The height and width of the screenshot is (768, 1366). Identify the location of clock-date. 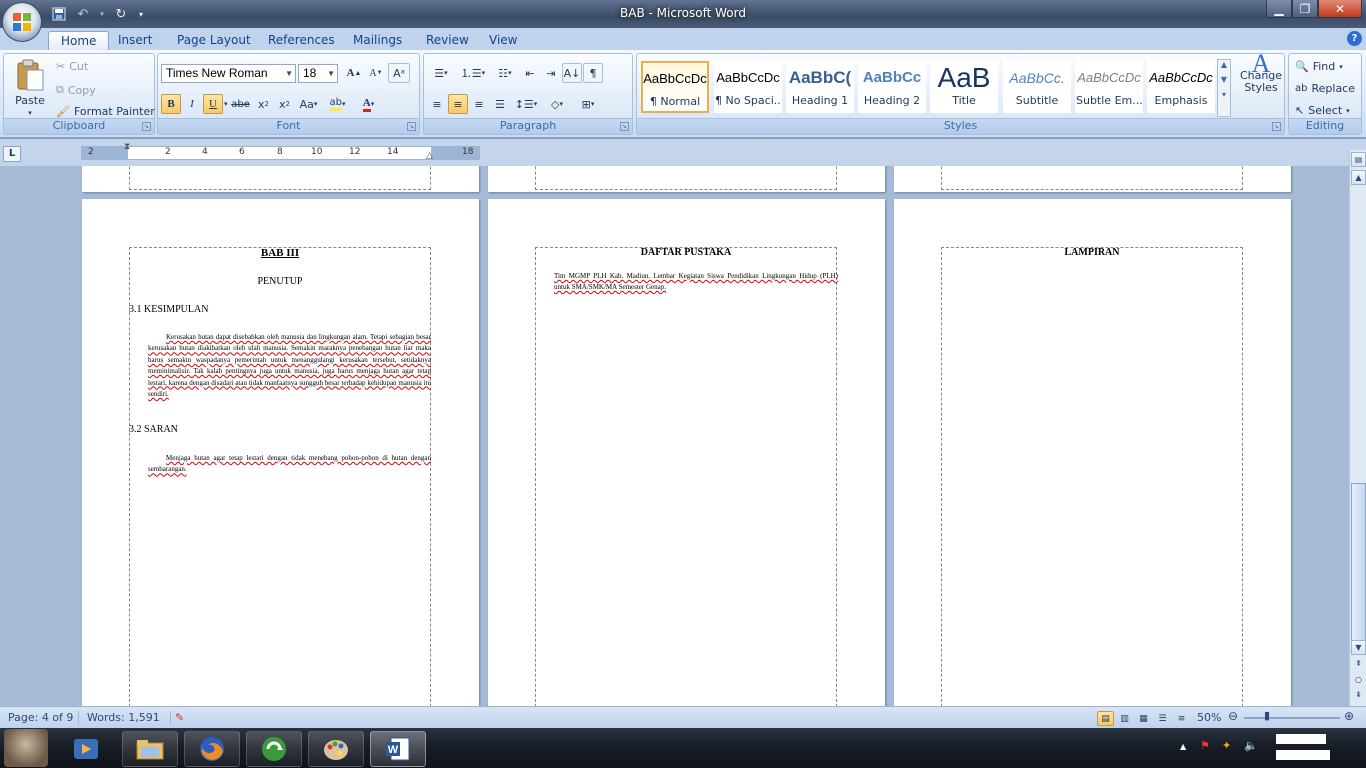
(1303, 755).